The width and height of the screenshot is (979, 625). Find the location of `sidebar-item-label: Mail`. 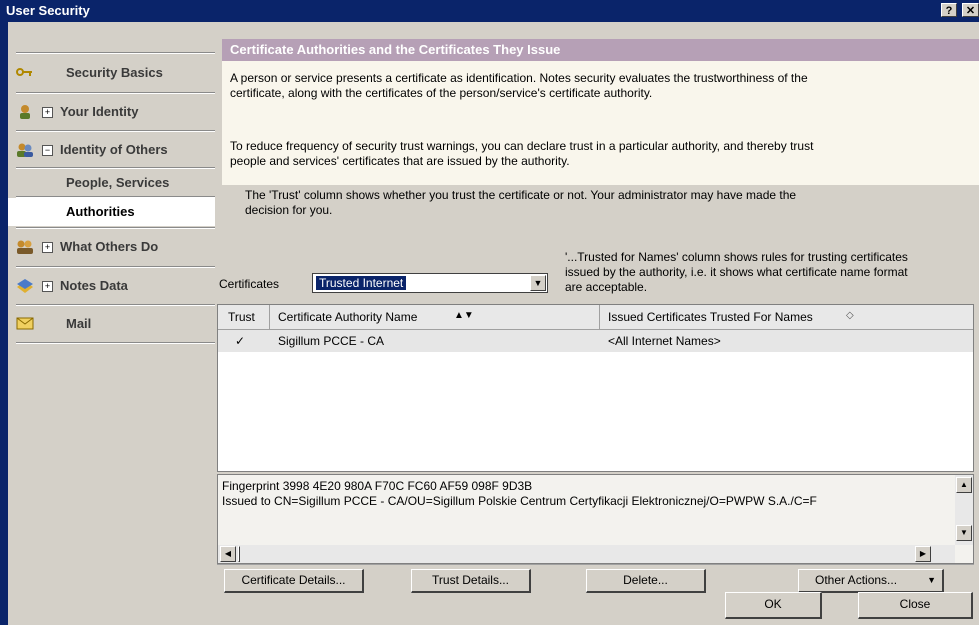

sidebar-item-label: Mail is located at coordinates (79, 323).